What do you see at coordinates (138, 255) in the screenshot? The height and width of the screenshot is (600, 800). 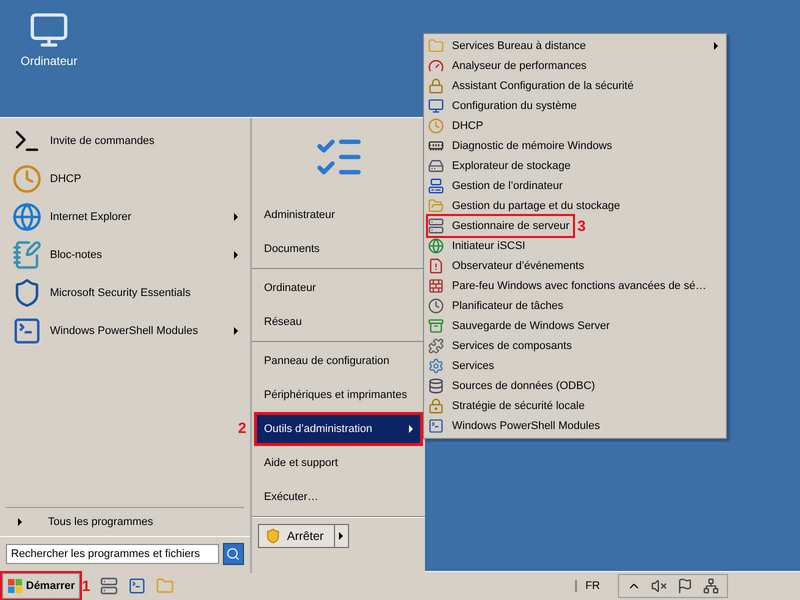 I see `menu-item: Bloc-notes` at bounding box center [138, 255].